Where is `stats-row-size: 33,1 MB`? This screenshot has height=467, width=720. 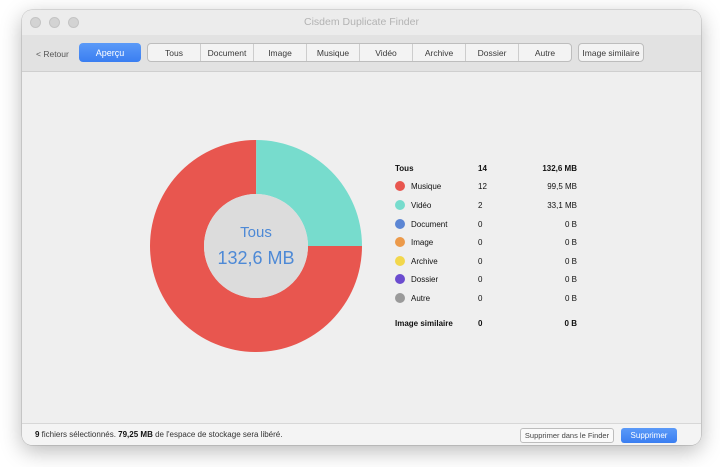 stats-row-size: 33,1 MB is located at coordinates (562, 205).